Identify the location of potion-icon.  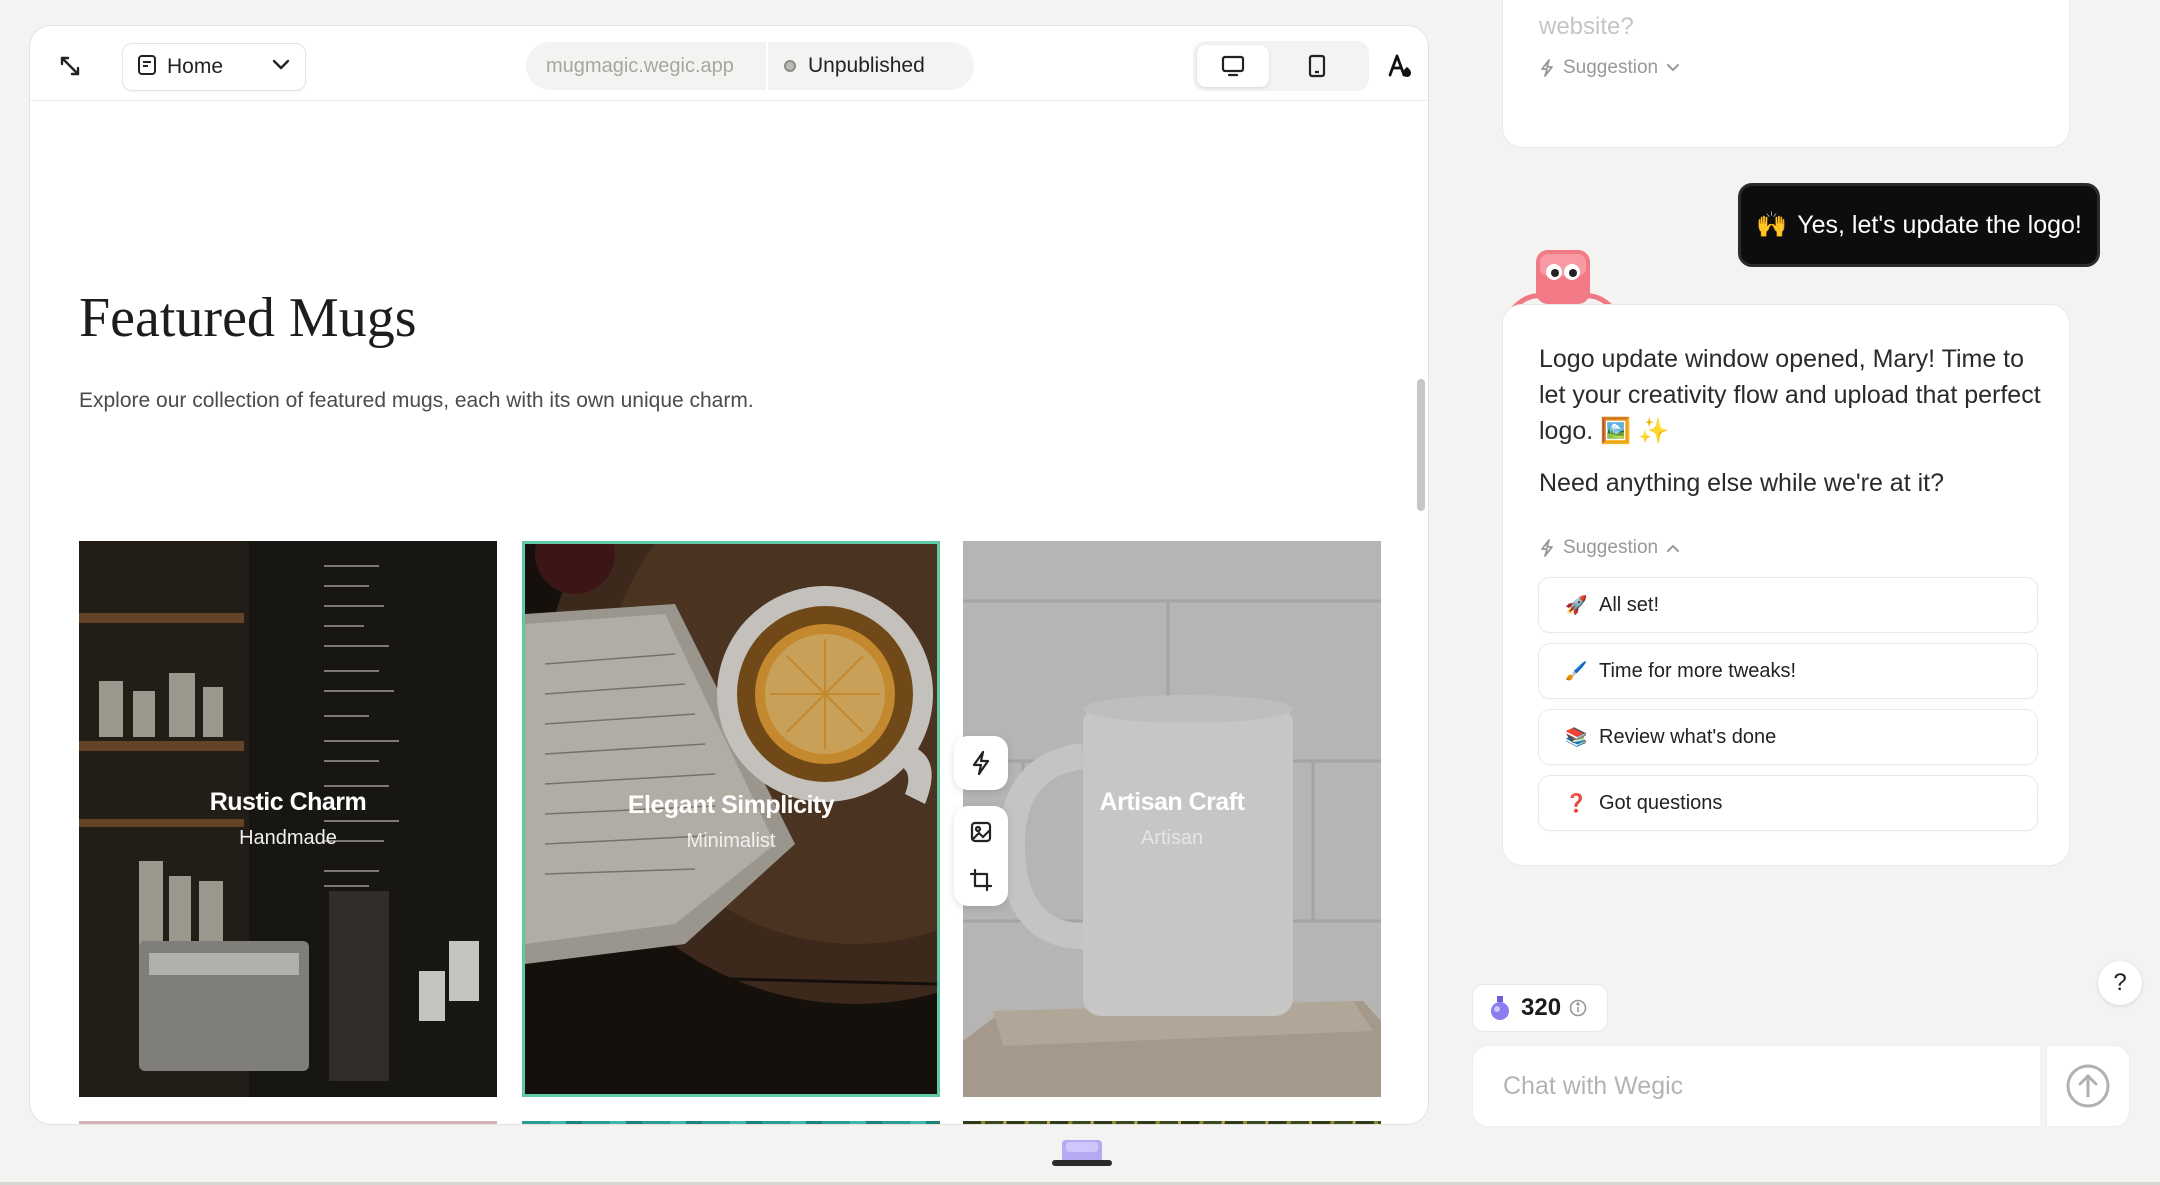
(1500, 1008).